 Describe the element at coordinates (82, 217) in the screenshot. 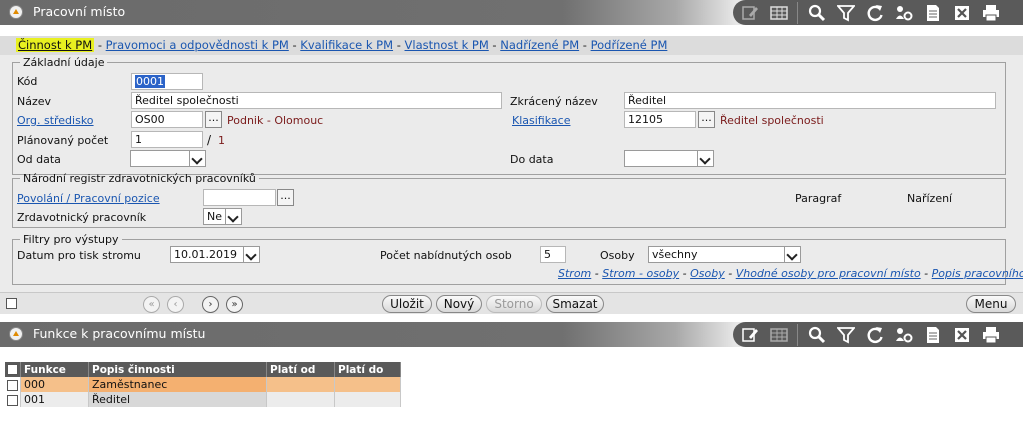

I see `zdrav-label: Zrdavotnický pracovník` at that location.